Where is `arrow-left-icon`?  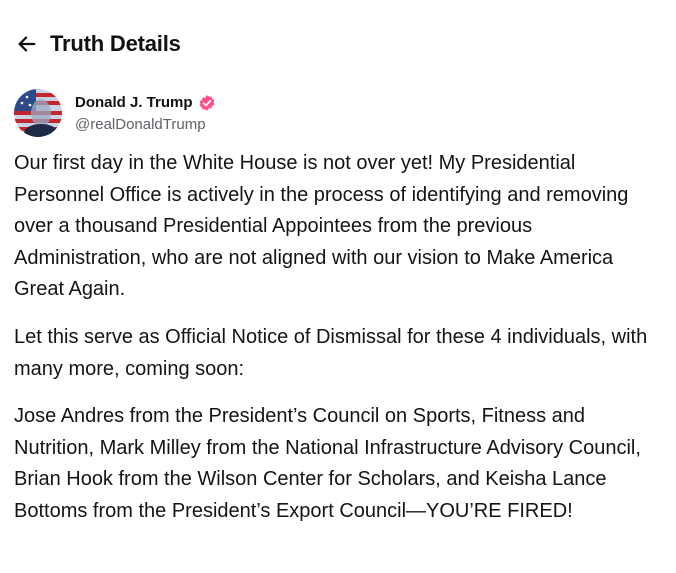
arrow-left-icon is located at coordinates (27, 44).